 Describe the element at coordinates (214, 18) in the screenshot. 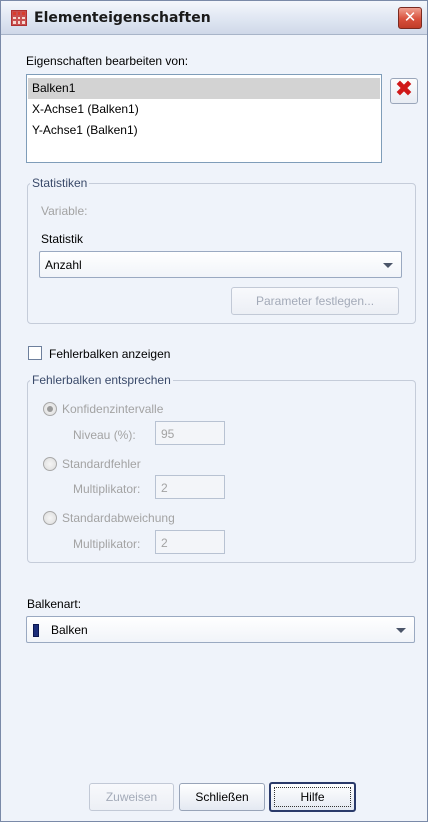

I see `title-bar: Elementeigenschaften ✕` at that location.